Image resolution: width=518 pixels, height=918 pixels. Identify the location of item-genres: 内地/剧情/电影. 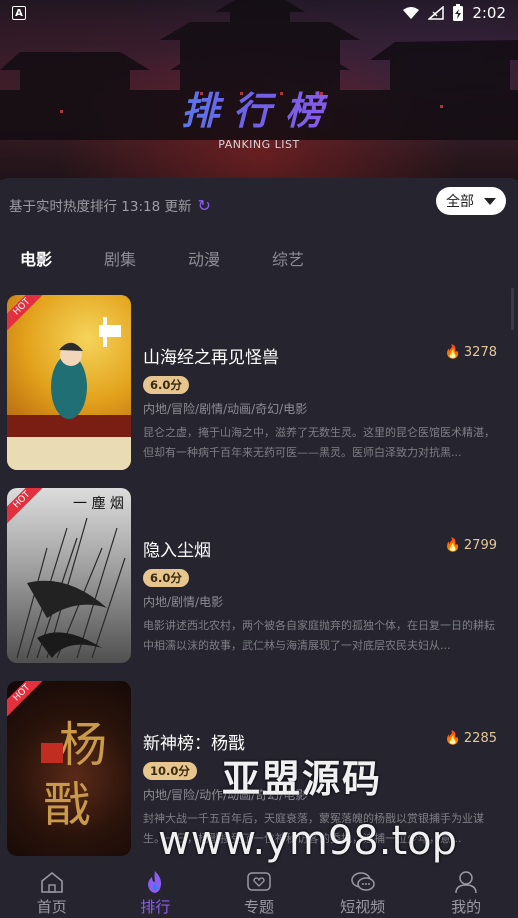
(183, 602).